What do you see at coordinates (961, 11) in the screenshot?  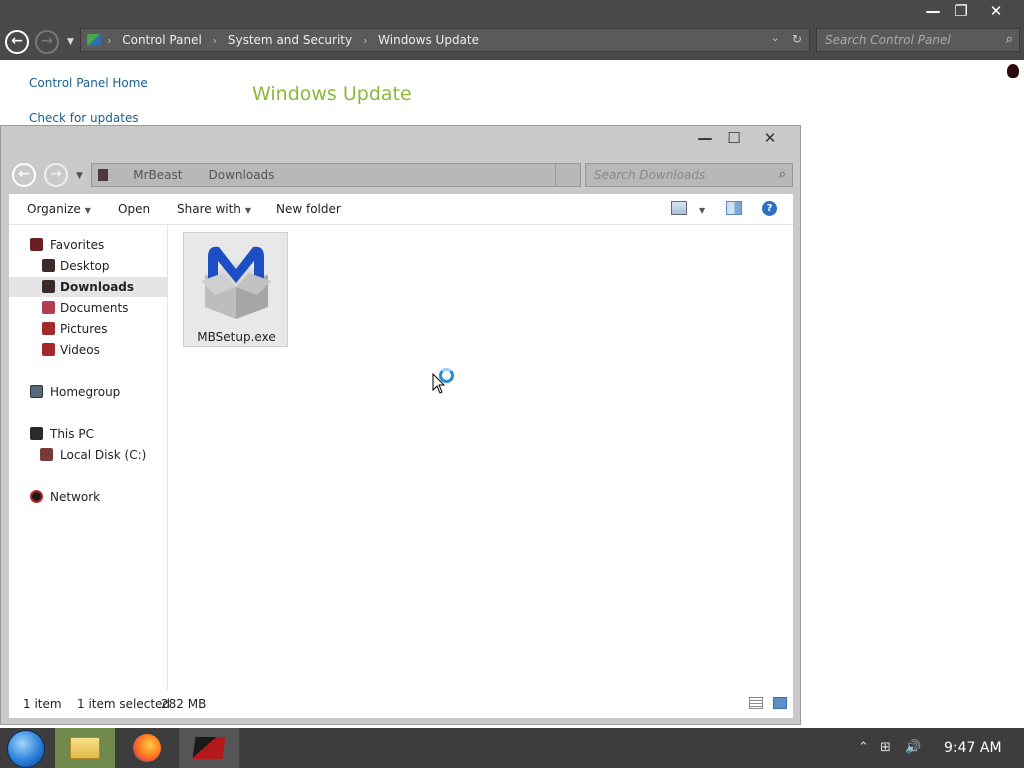 I see `restore-button: ❐` at bounding box center [961, 11].